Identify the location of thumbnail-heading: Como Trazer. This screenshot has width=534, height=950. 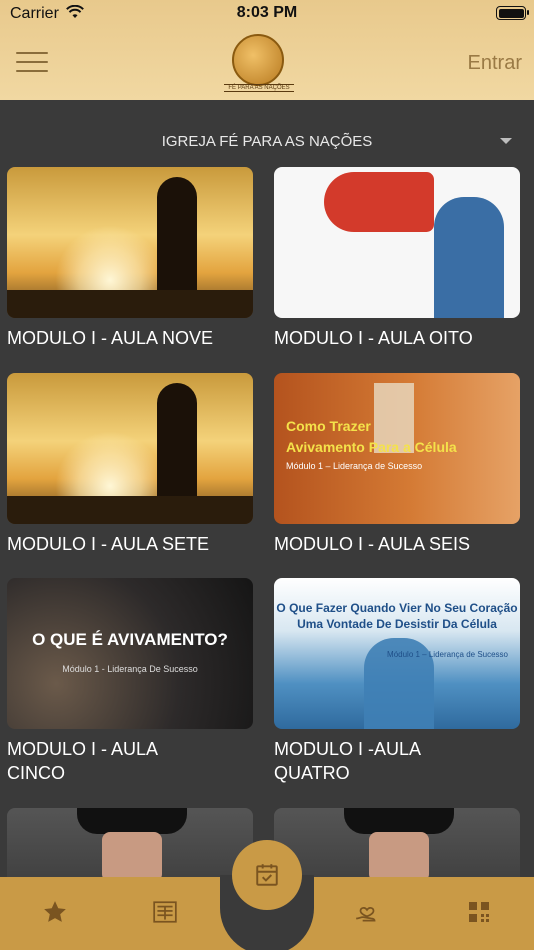
(328, 426).